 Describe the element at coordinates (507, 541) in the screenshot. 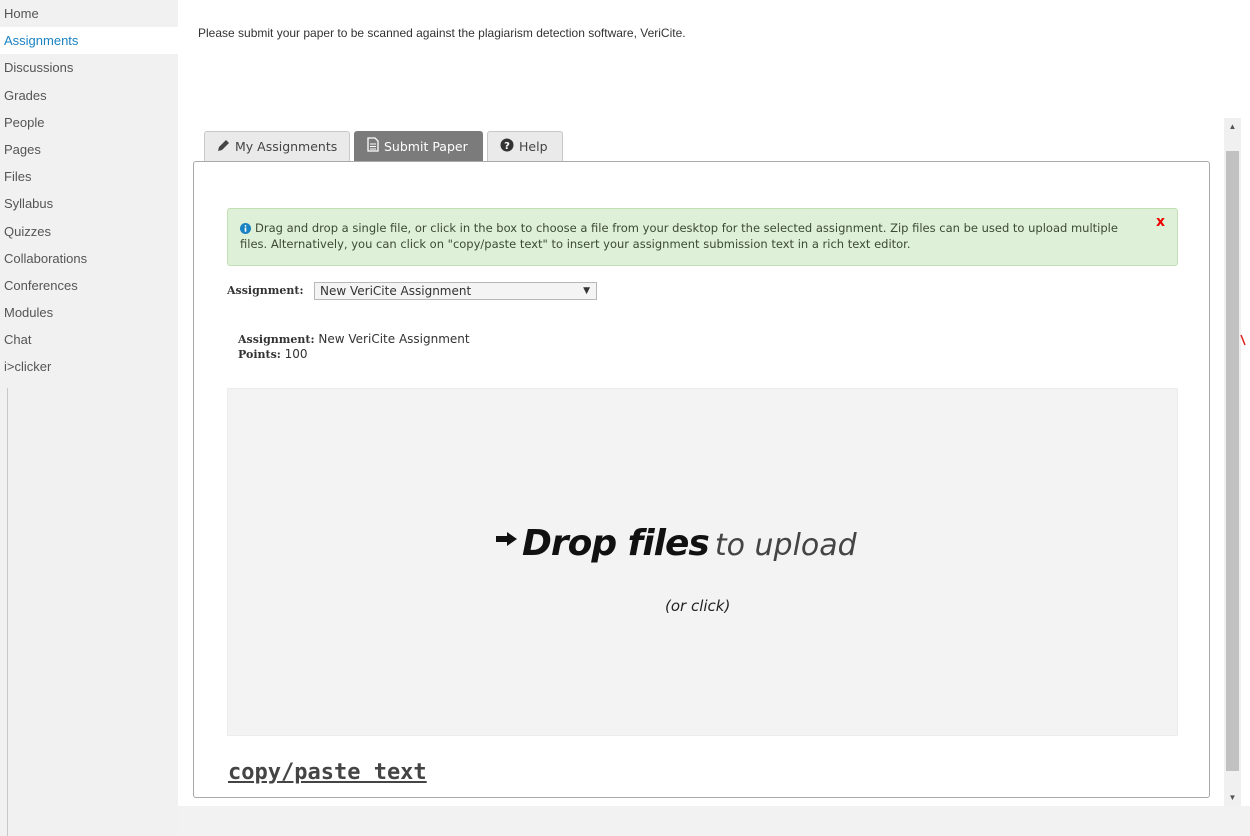

I see `arrow-right-icon` at that location.